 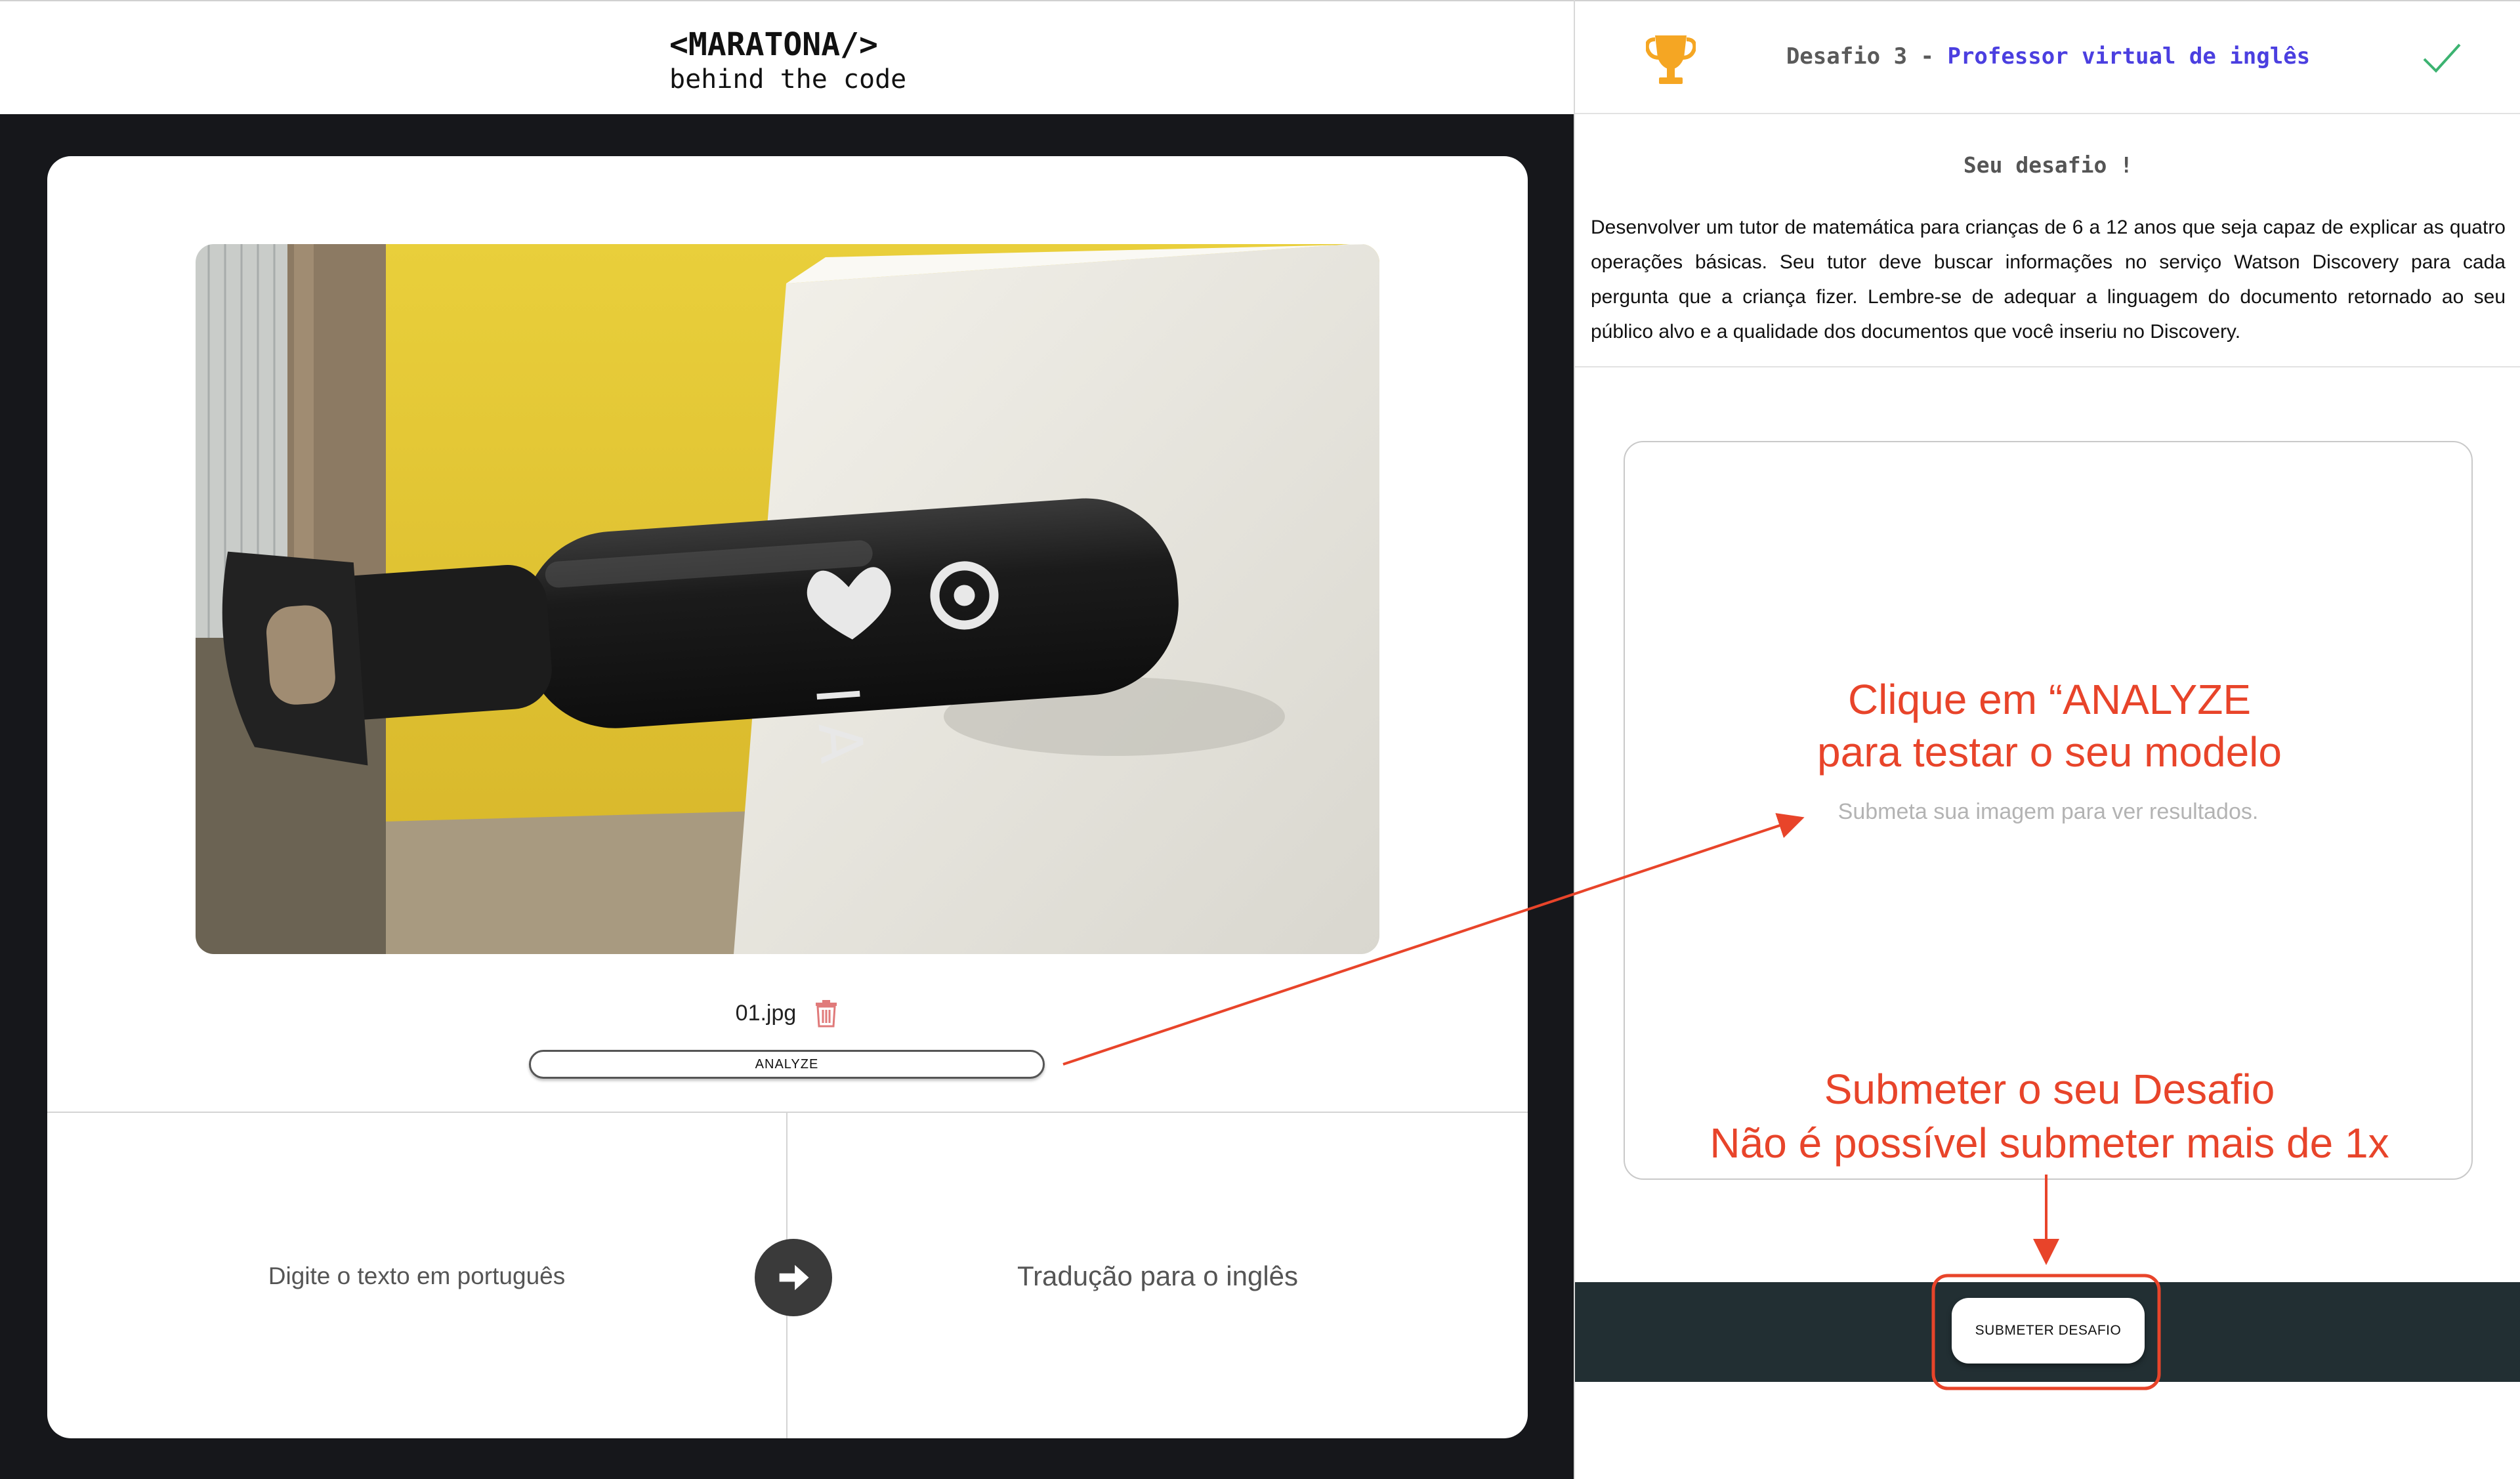 I want to click on translate-button, so click(x=793, y=1277).